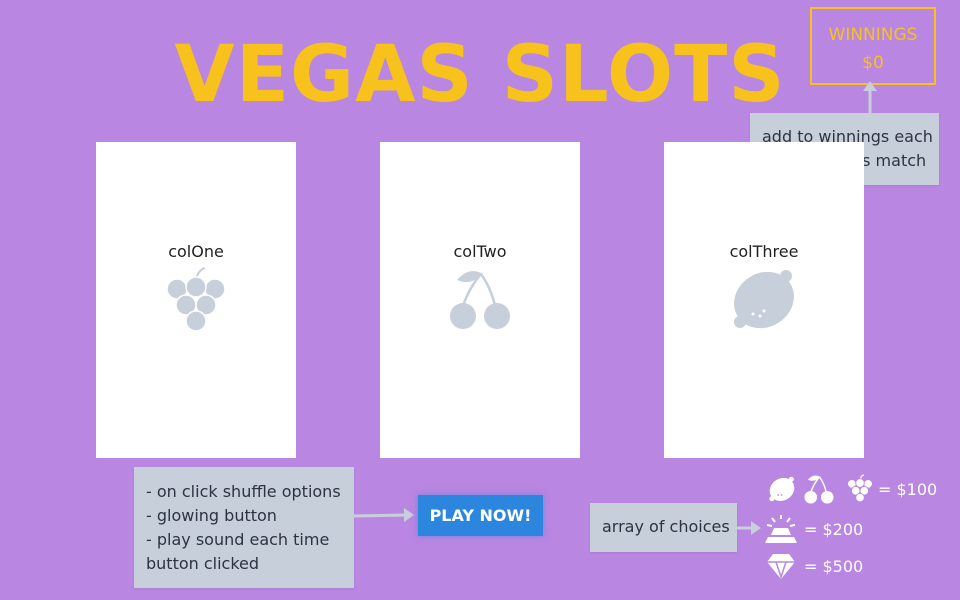  I want to click on column-label: colTwo, so click(480, 251).